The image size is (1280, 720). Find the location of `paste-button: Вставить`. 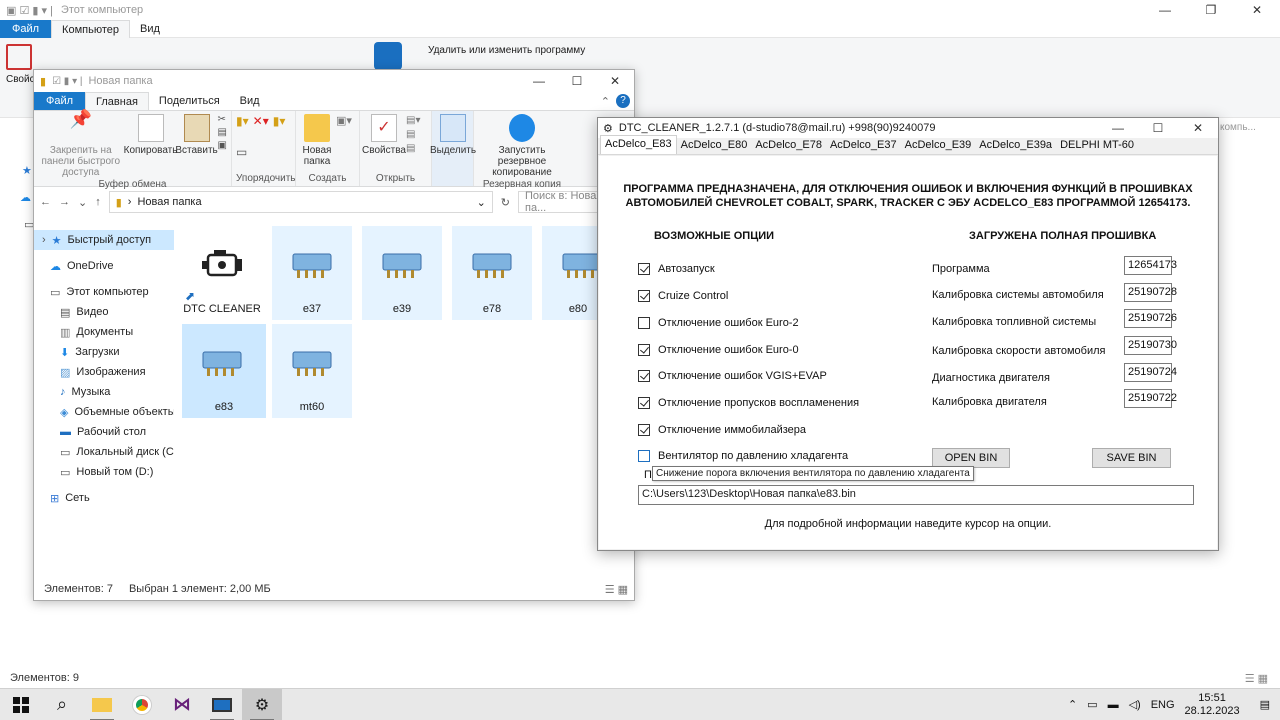

paste-button: Вставить is located at coordinates (196, 146).